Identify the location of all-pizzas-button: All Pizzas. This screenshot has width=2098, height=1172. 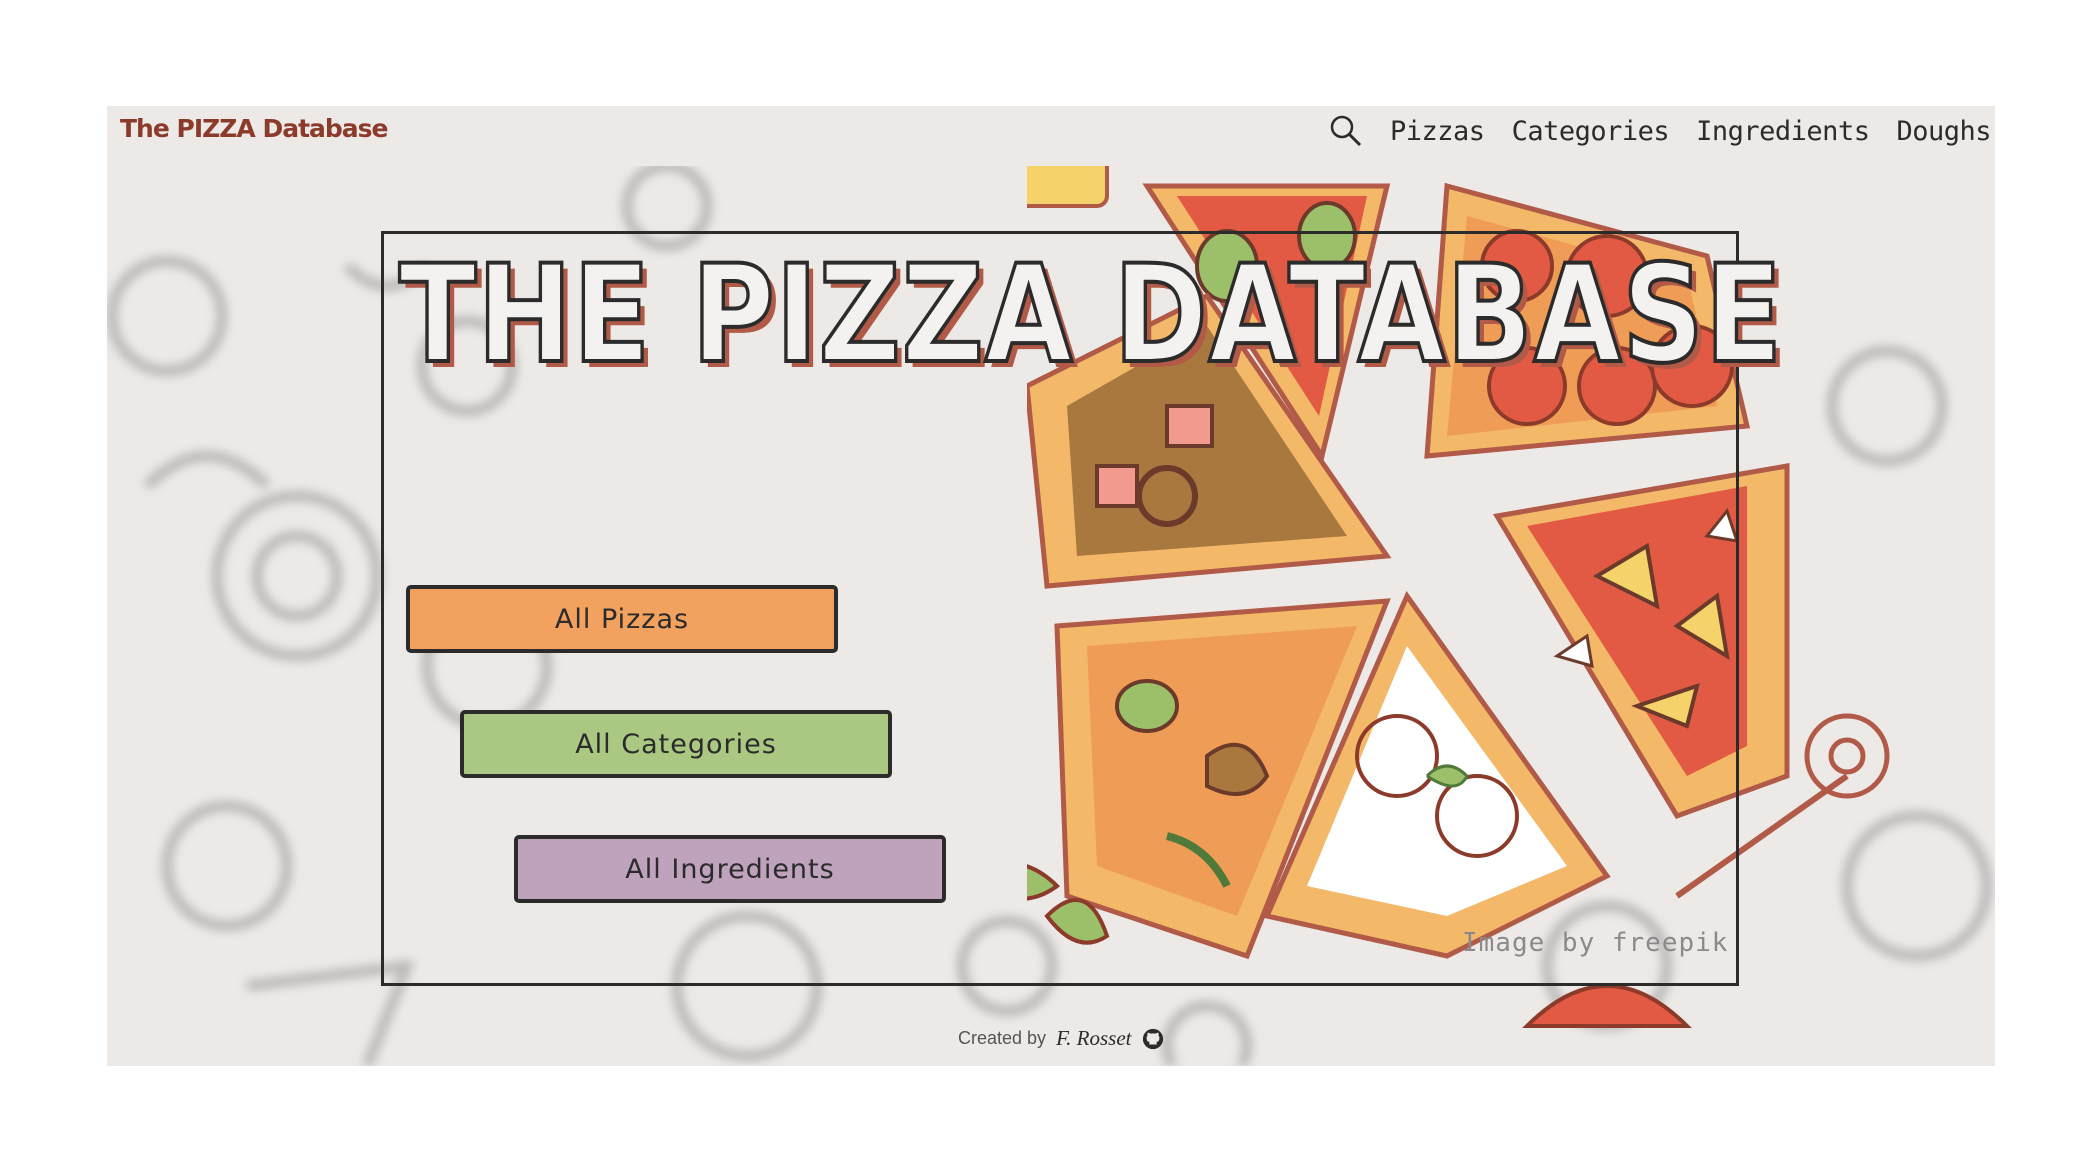
(622, 619).